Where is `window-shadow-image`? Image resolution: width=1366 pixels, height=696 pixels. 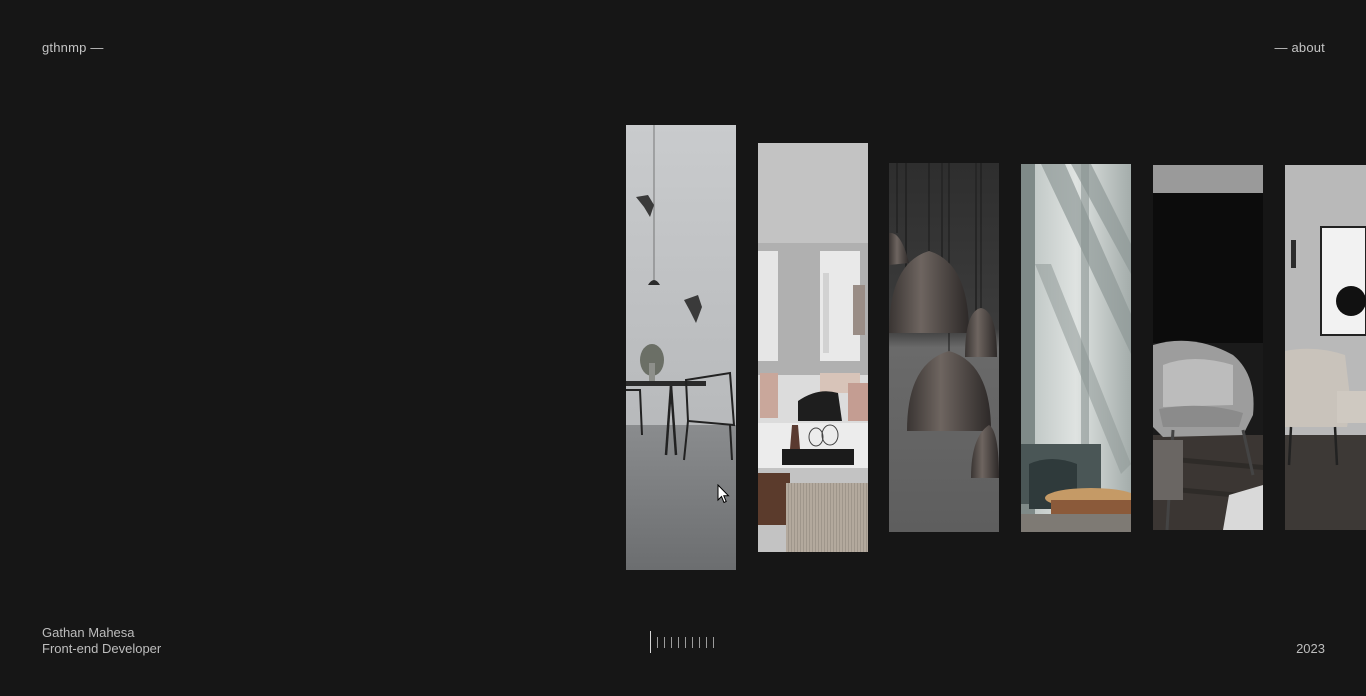
window-shadow-image is located at coordinates (1076, 348).